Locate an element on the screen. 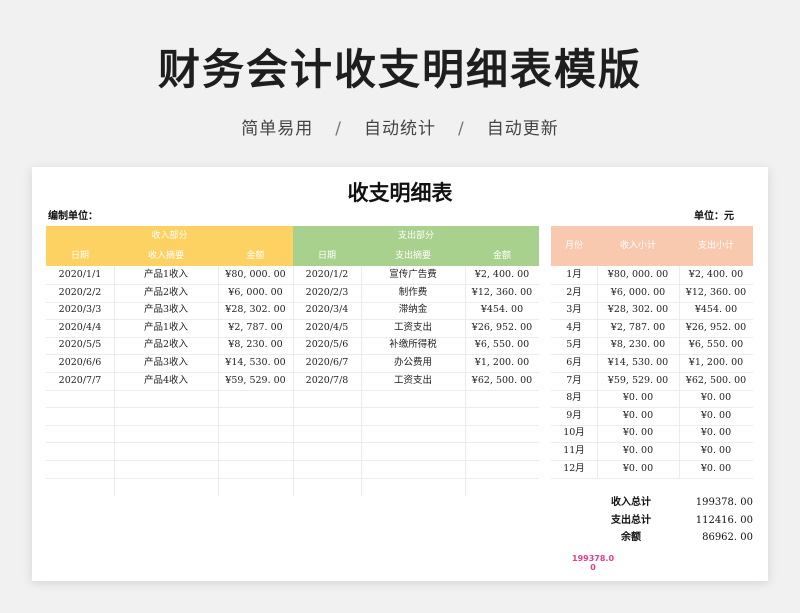 This screenshot has width=800, height=613. date-cell: 2020/7/7 is located at coordinates (80, 381).